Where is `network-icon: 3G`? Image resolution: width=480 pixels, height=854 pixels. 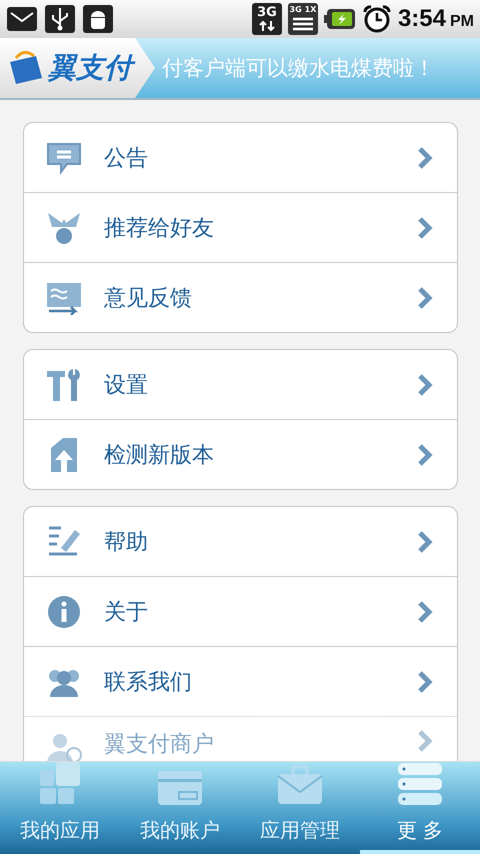
network-icon: 3G is located at coordinates (267, 19).